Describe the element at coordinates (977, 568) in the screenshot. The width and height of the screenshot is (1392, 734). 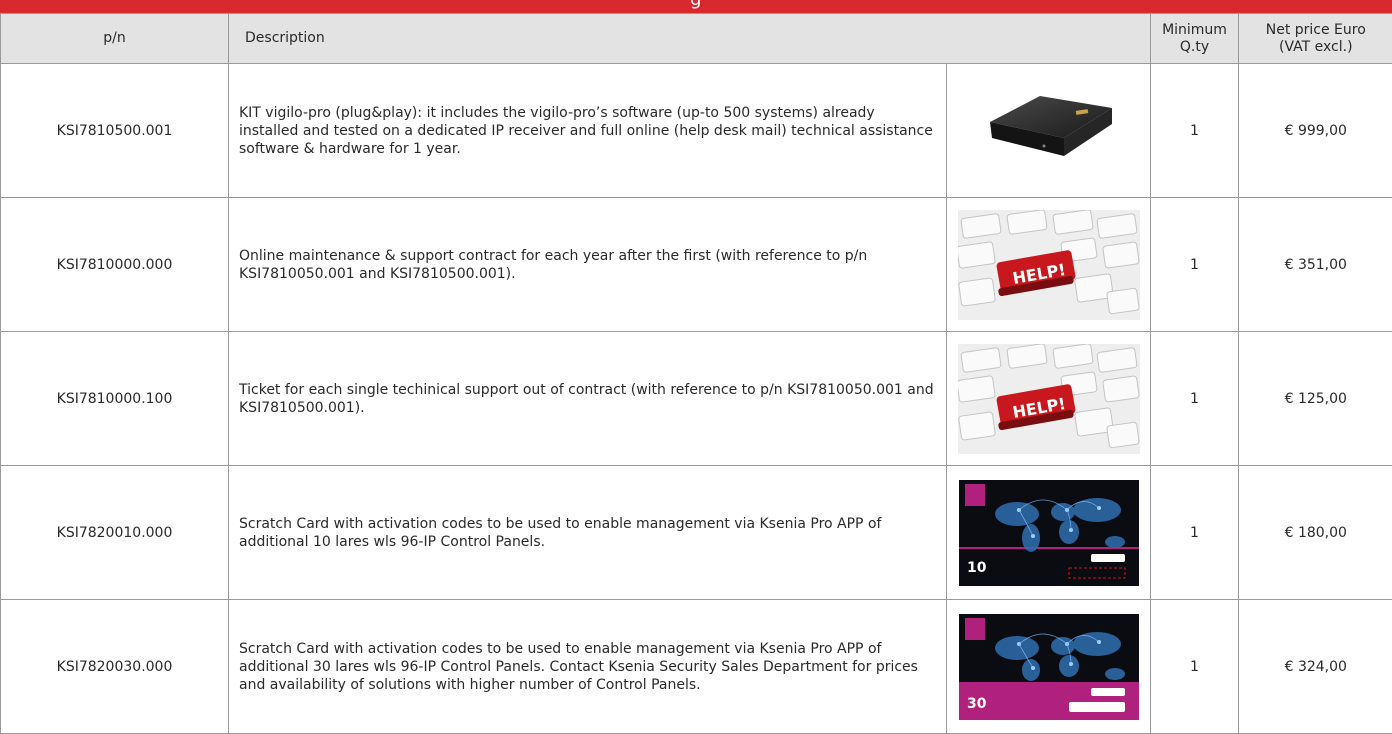
I see `card-number-label: 10` at that location.